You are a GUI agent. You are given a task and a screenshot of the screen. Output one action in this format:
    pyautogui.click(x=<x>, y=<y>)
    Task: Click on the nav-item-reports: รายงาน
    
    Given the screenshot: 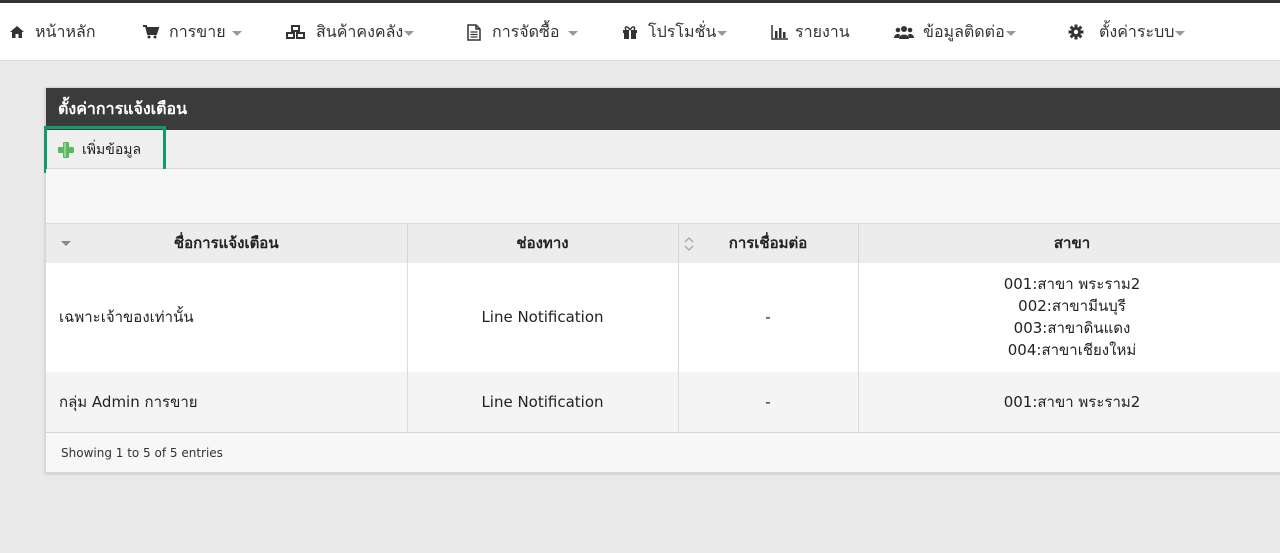 What is the action you would take?
    pyautogui.click(x=810, y=32)
    